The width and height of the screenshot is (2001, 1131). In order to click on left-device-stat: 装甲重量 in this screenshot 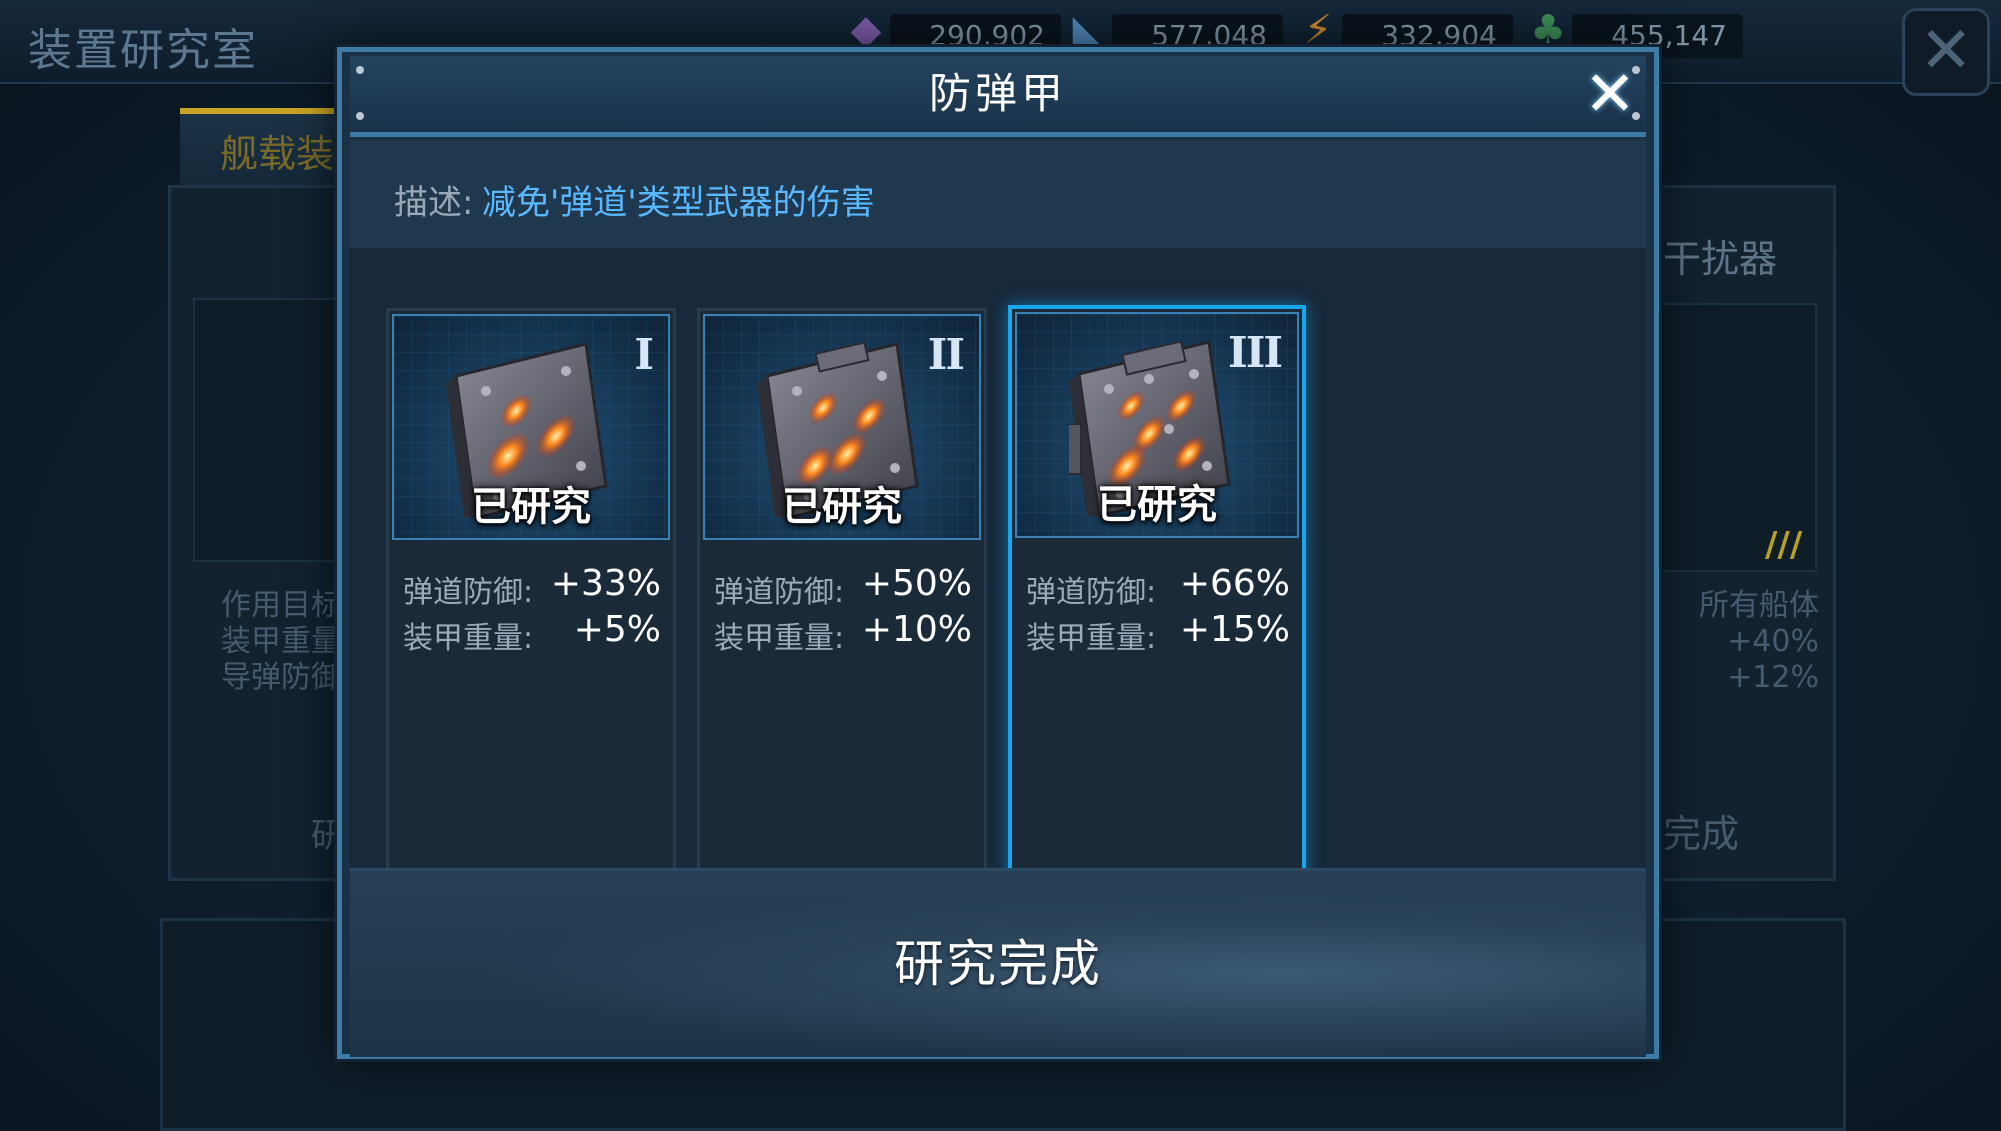, I will do `click(281, 641)`.